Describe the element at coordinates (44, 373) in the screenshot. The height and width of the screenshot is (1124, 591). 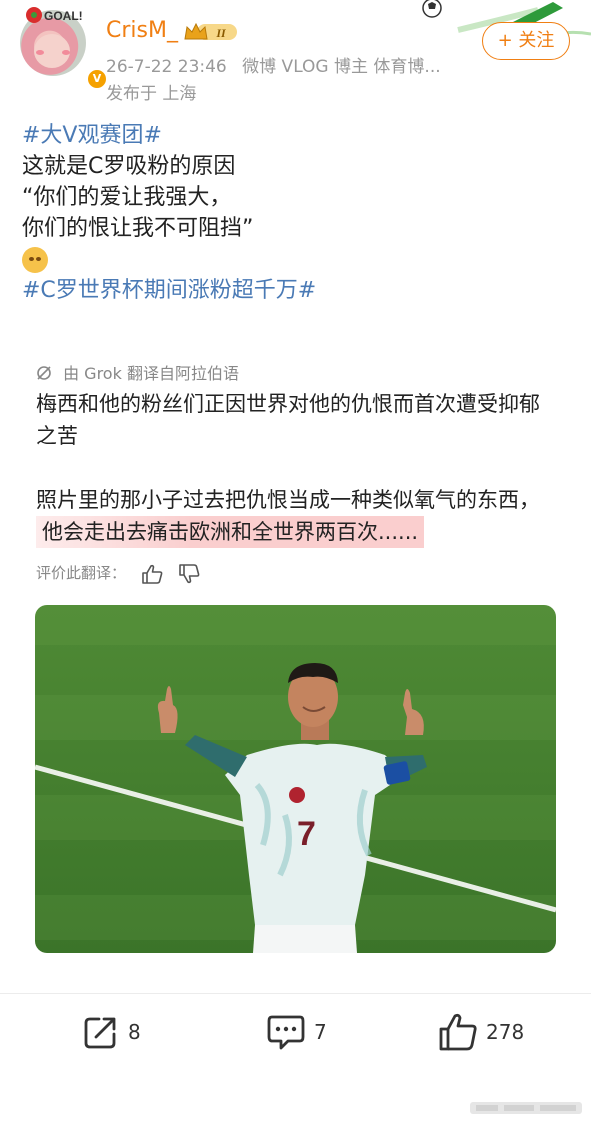
I see `grok-icon` at that location.